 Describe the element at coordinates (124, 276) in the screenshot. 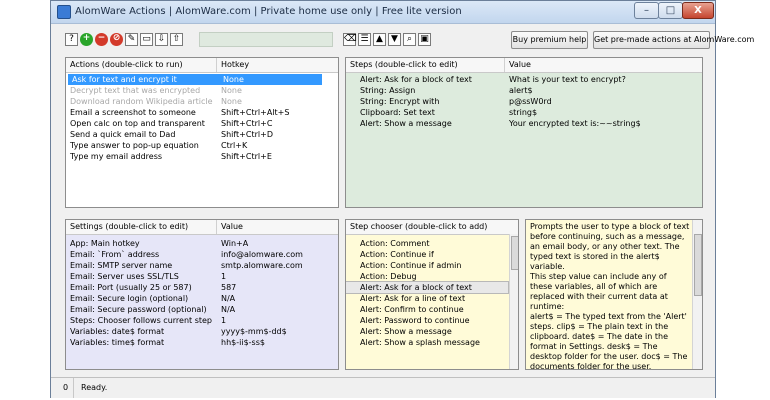

I see `setting-name: Email: Server uses SSL/TLS` at that location.